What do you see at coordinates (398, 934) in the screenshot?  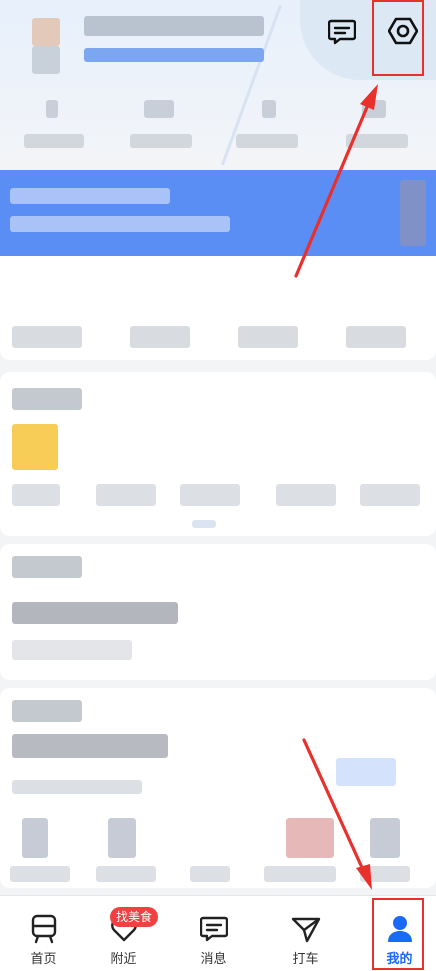 I see `annotation-box-profile` at bounding box center [398, 934].